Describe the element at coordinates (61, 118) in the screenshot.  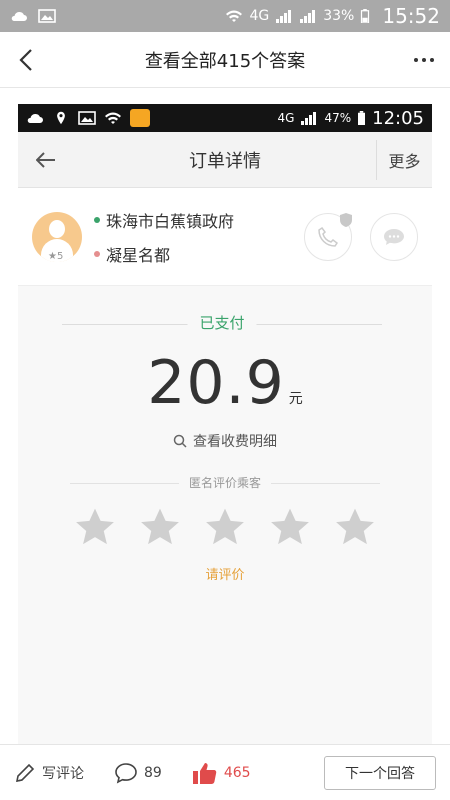
I see `location-pin-icon` at that location.